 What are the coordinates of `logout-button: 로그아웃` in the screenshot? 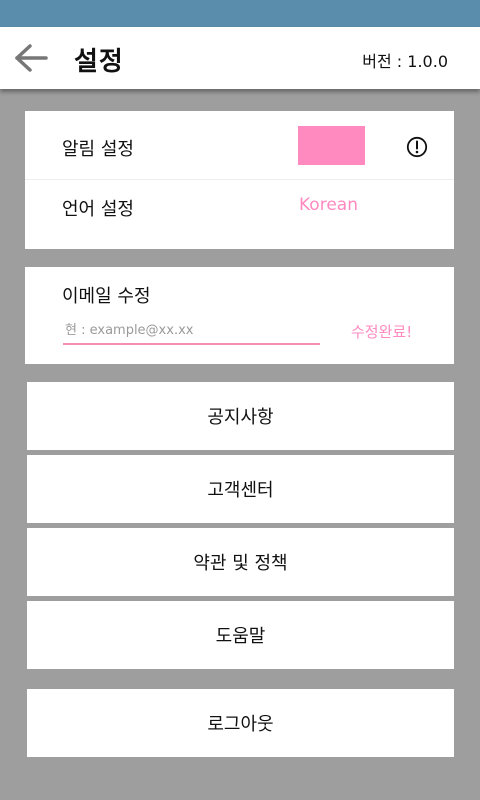 It's located at (240, 723).